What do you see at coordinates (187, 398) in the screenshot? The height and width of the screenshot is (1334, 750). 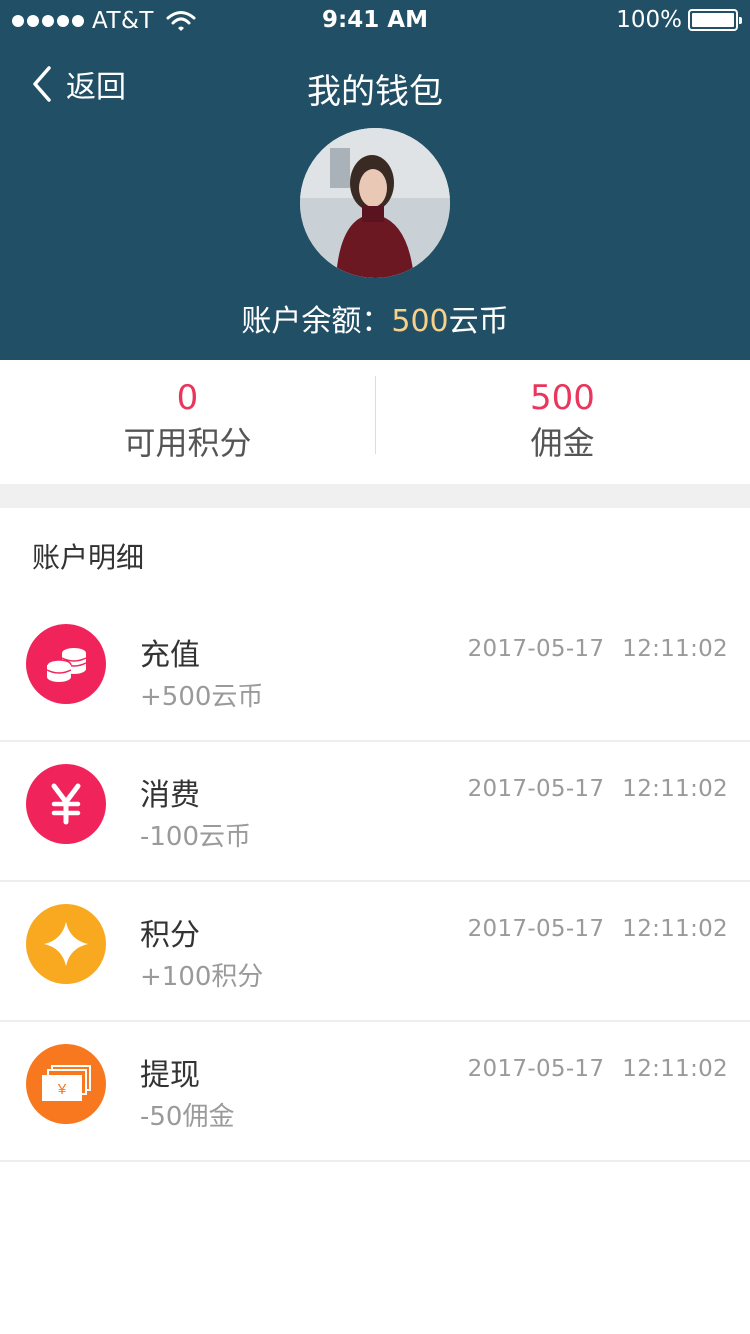 I see `stat-value: 0` at bounding box center [187, 398].